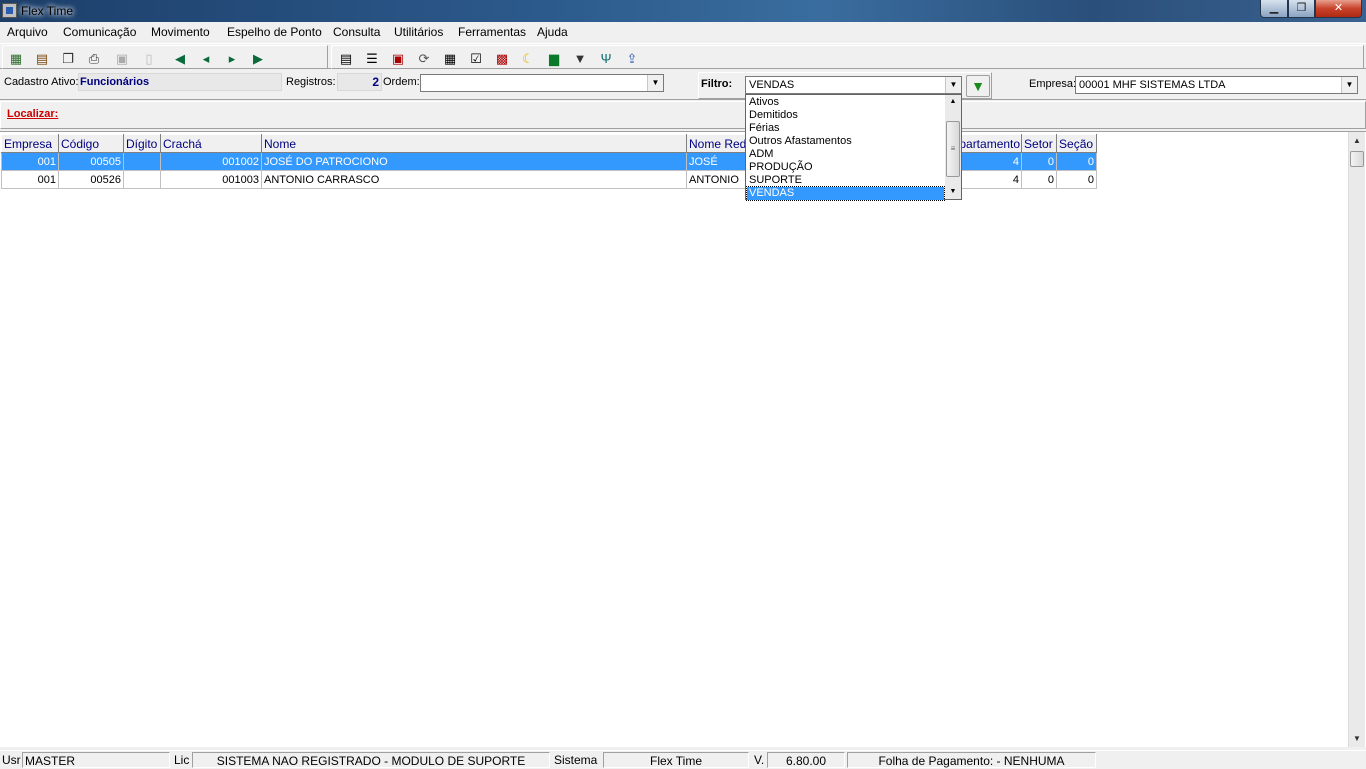 This screenshot has width=1366, height=769. What do you see at coordinates (180, 82) in the screenshot?
I see `cadastro-ativo-box: Funcionários` at bounding box center [180, 82].